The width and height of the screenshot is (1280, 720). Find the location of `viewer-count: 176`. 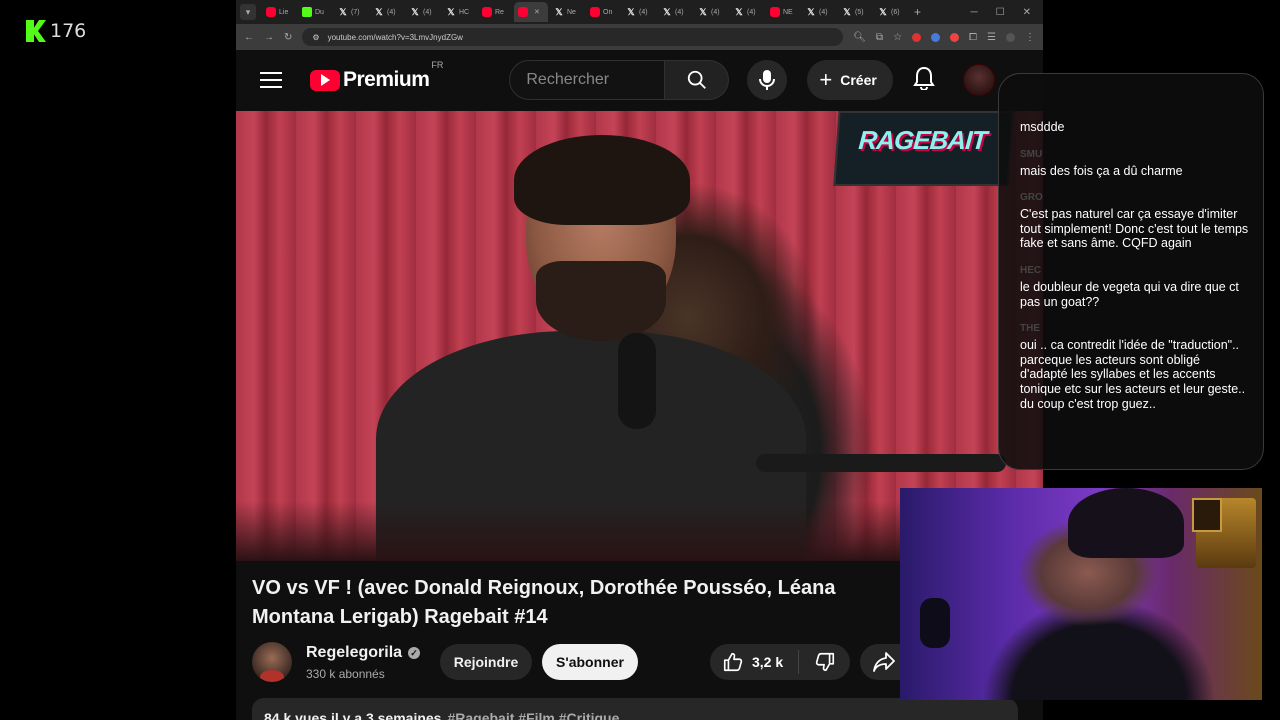

viewer-count: 176 is located at coordinates (68, 31).